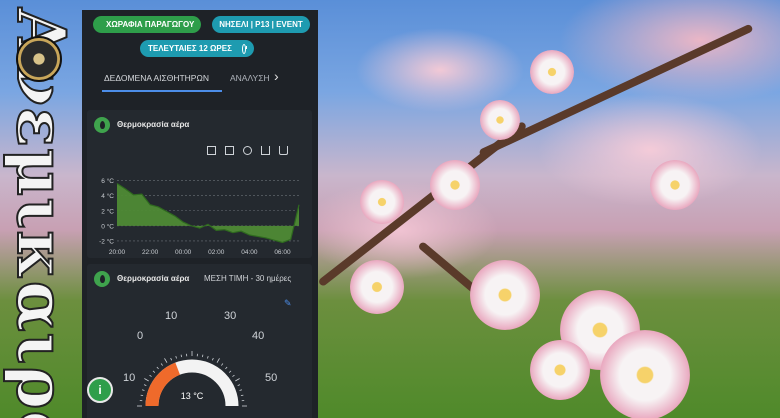  What do you see at coordinates (282, 252) in the screenshot?
I see `x-tick-label: 06:00` at bounding box center [282, 252].